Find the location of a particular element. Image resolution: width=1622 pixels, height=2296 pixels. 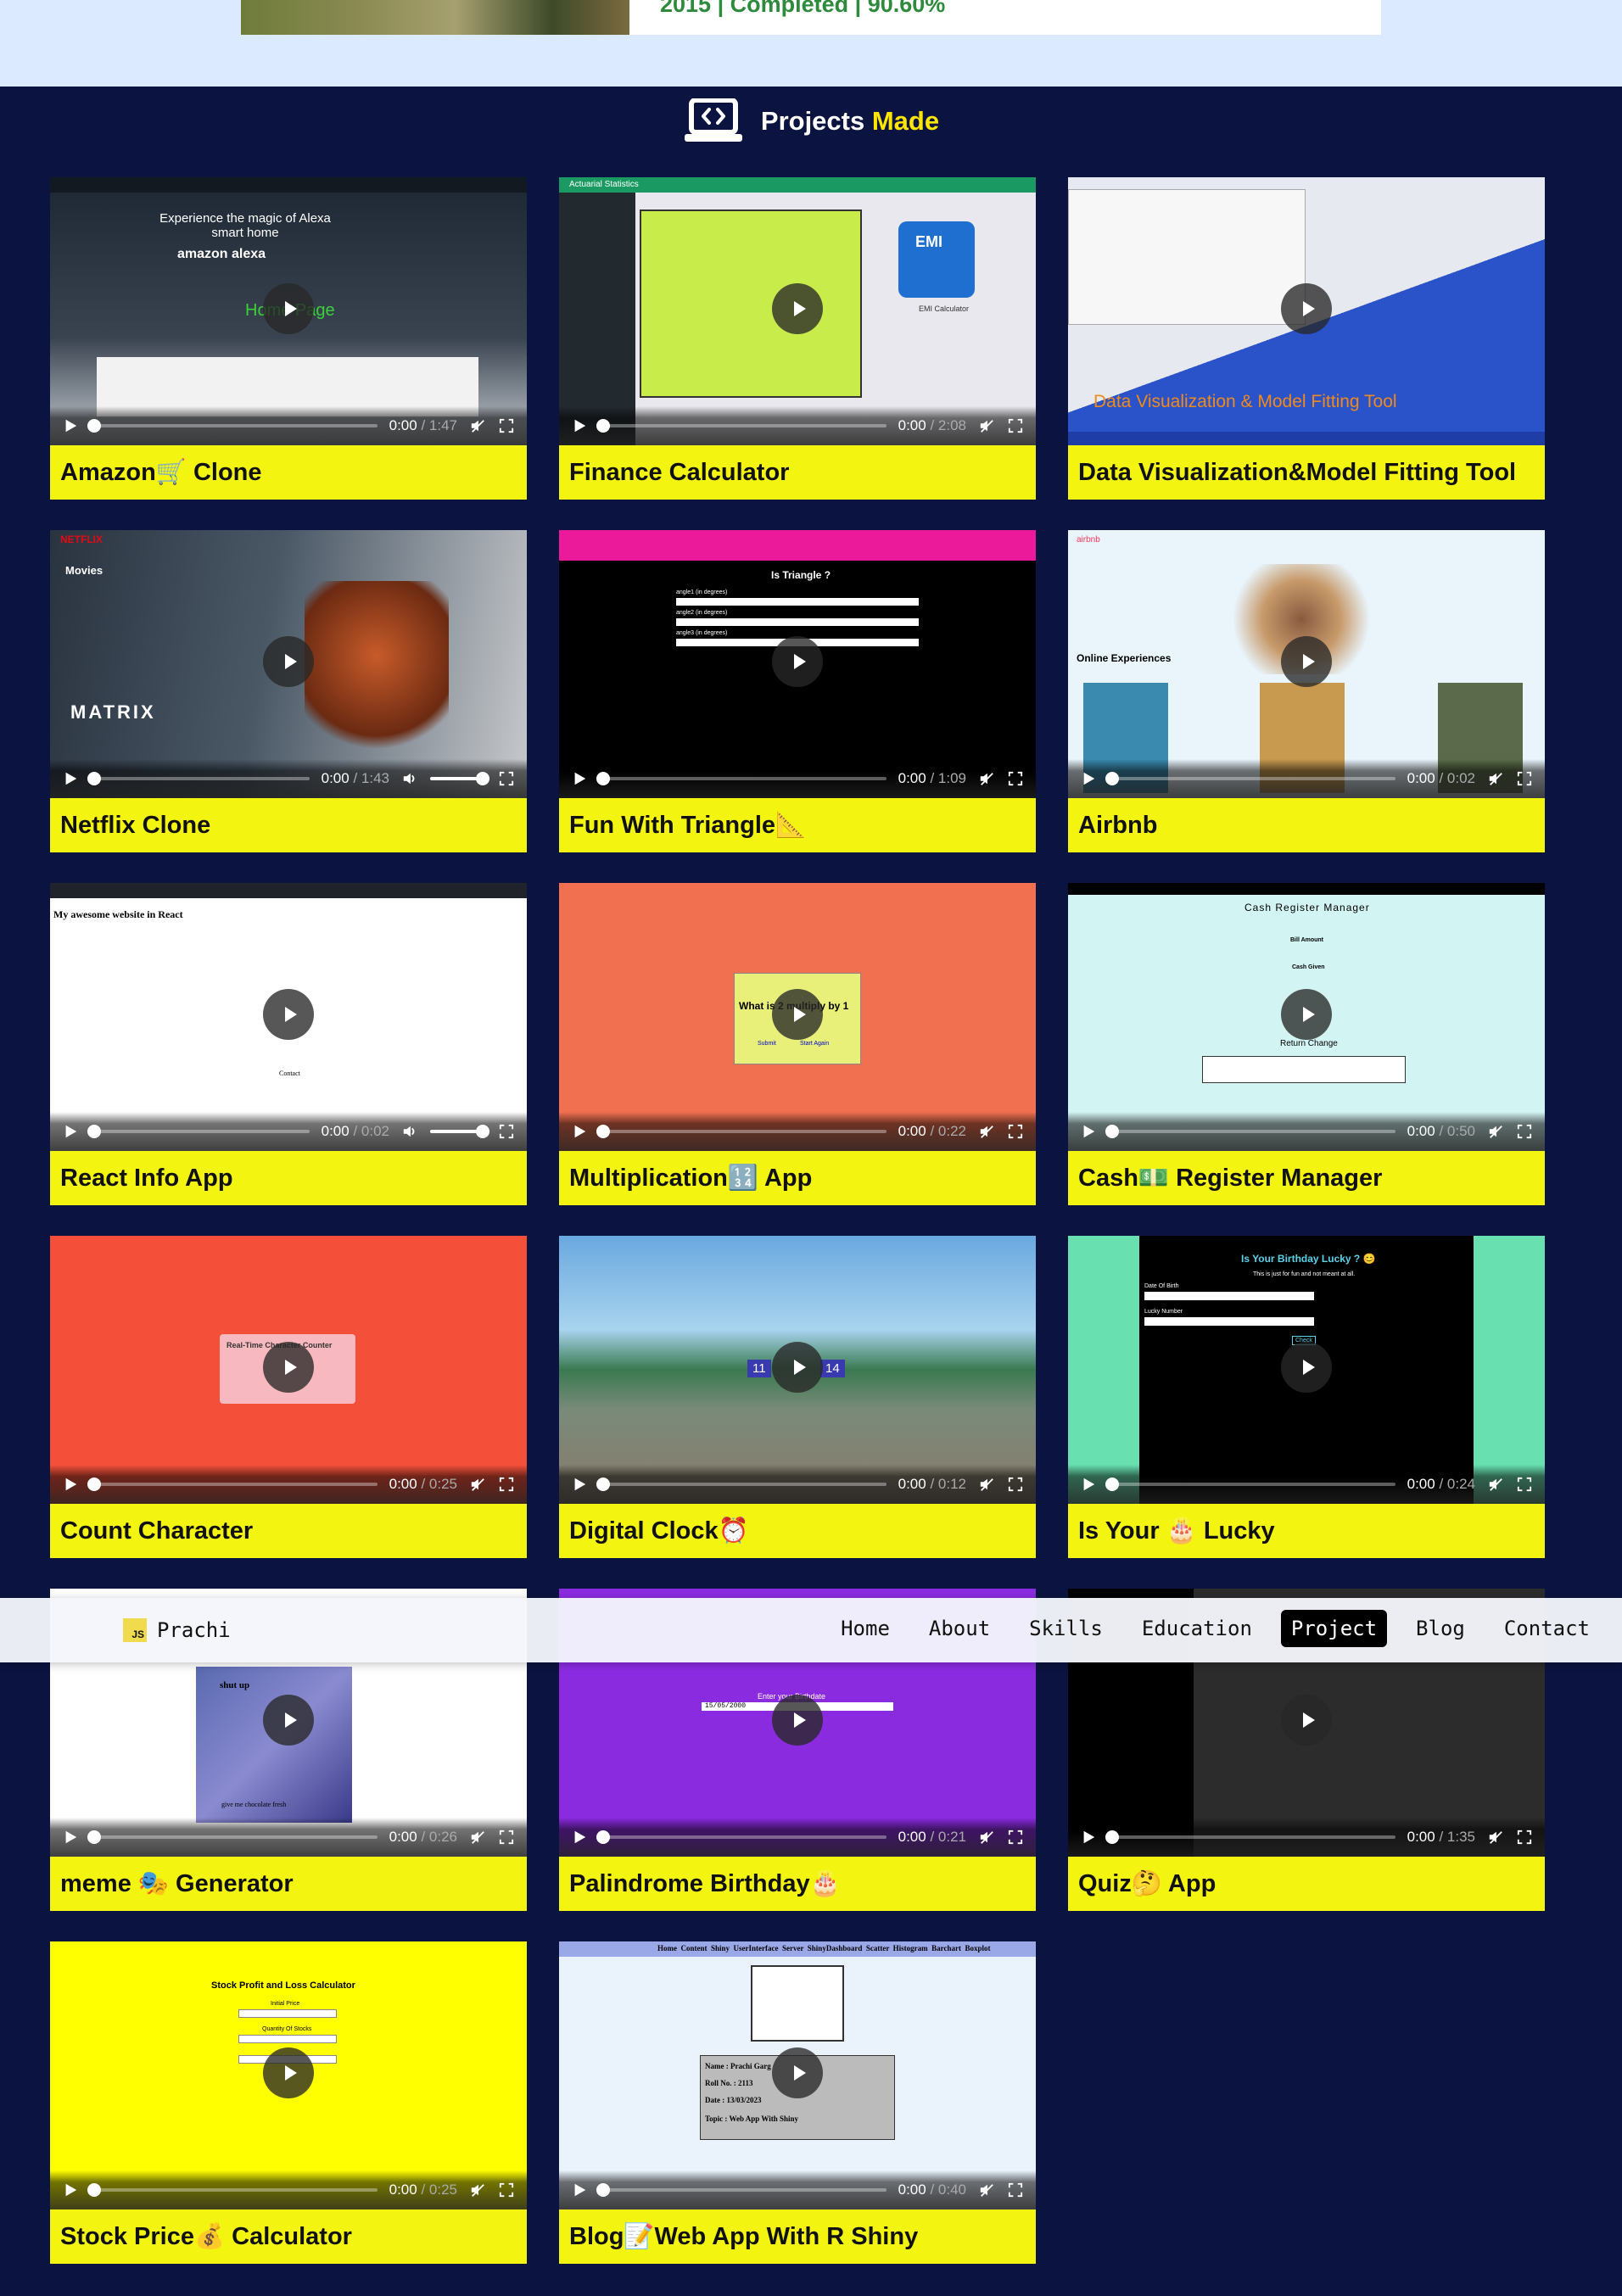

project-video: NETFLIX Movies MATRIX 0:00 / 1:43 is located at coordinates (288, 664).